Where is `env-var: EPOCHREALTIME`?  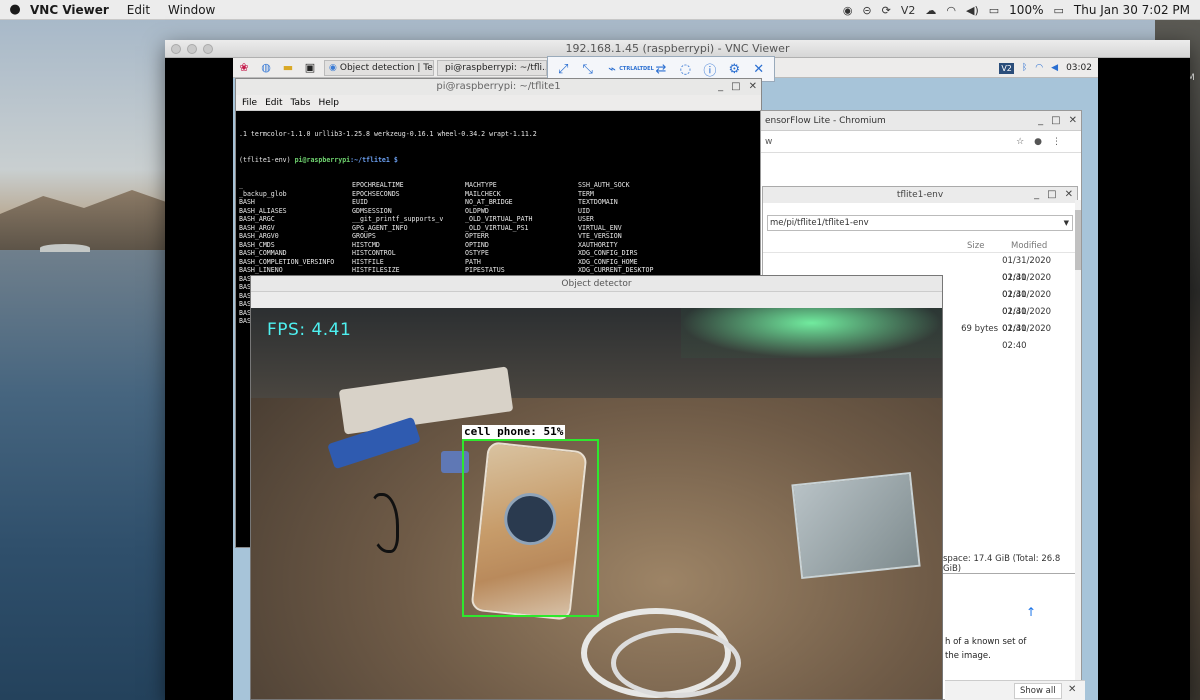 env-var: EPOCHREALTIME is located at coordinates (378, 185).